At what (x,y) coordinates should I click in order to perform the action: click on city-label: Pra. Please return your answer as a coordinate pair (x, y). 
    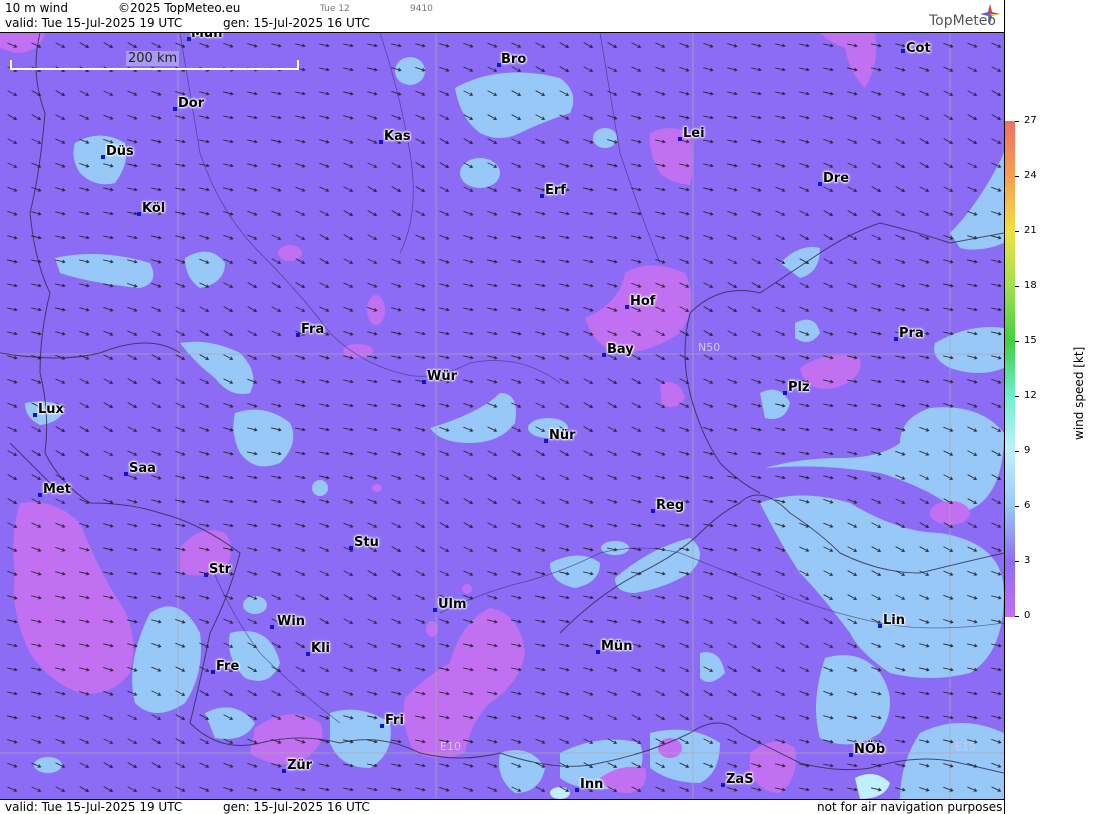
    Looking at the image, I should click on (911, 333).